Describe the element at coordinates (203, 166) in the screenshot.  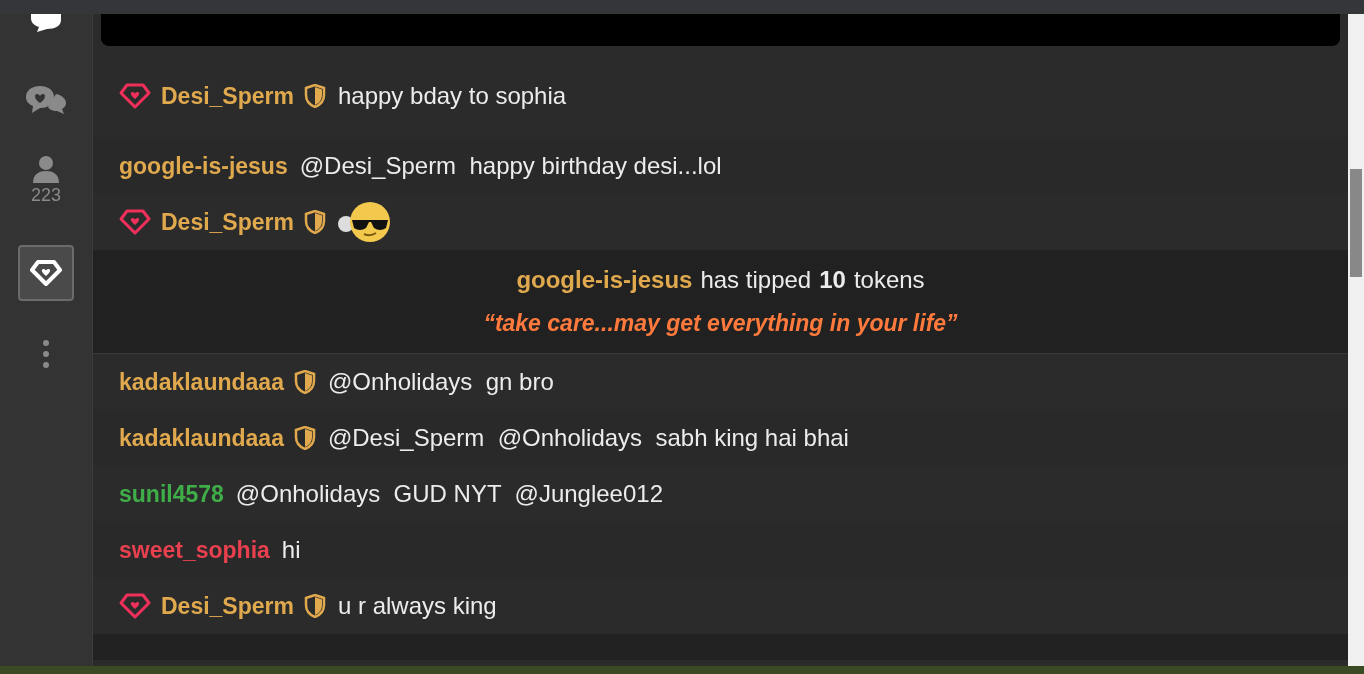
I see `username: google-is-jesus` at that location.